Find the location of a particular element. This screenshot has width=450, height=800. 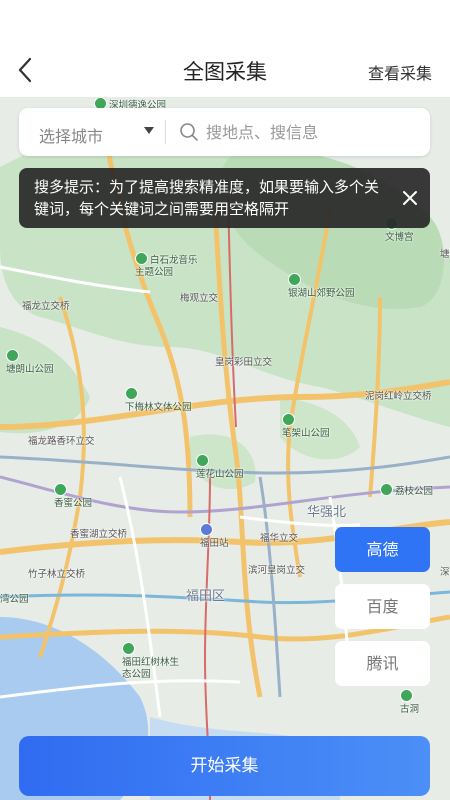

map-label: 香蜜湖立交桥 is located at coordinates (99, 534).